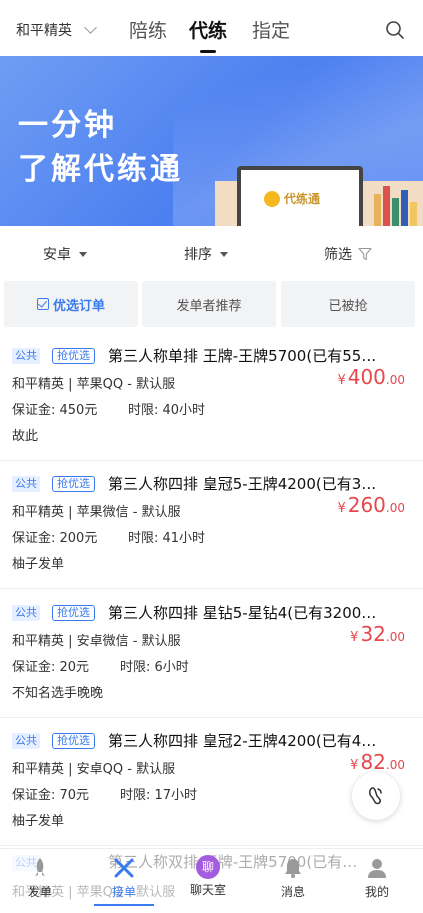 The height and width of the screenshot is (913, 423). I want to click on order-deposit: 保证金: 20元, so click(51, 667).